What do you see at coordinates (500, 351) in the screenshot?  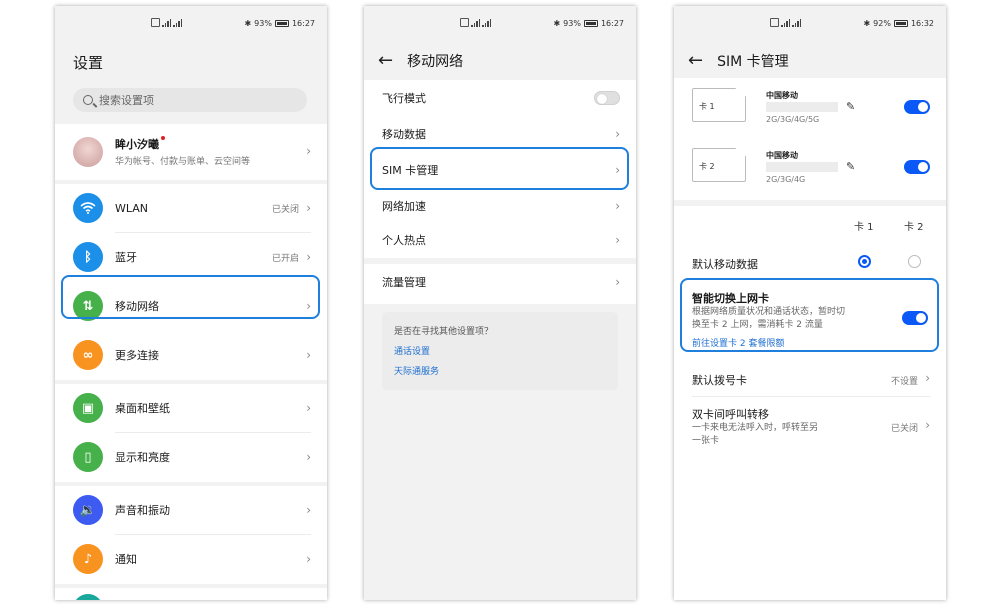 I see `suggestion-panel: 是否在寻找其他设置项？ 通话设置 天际通服务` at bounding box center [500, 351].